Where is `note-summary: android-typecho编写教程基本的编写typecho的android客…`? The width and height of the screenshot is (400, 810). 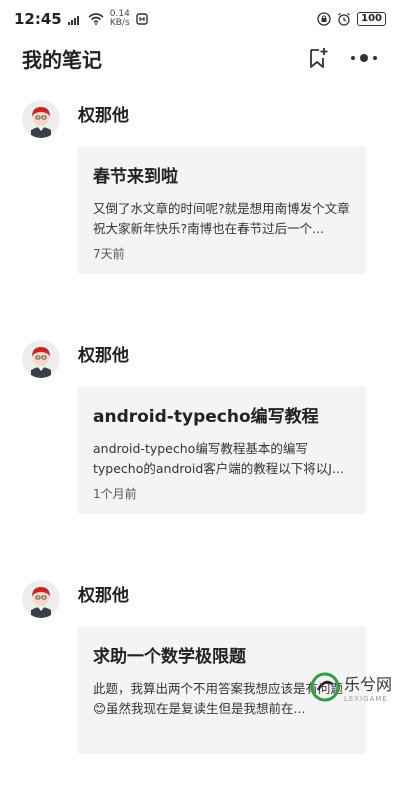
note-summary: android-typecho编写教程基本的编写typecho的android客… is located at coordinates (218, 458).